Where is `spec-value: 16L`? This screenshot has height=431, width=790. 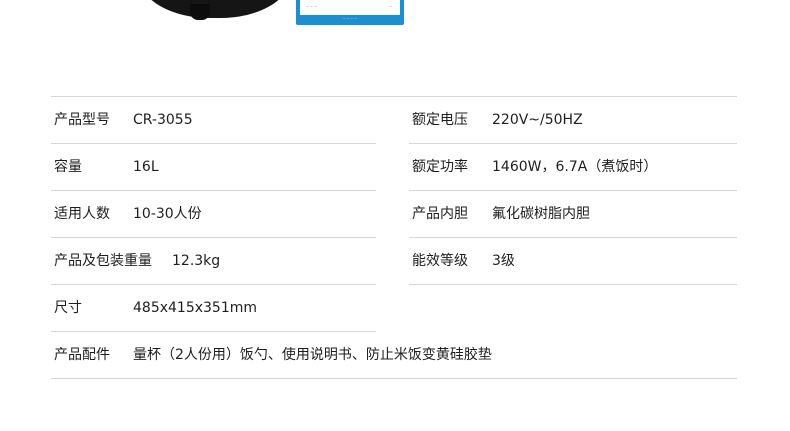
spec-value: 16L is located at coordinates (146, 167).